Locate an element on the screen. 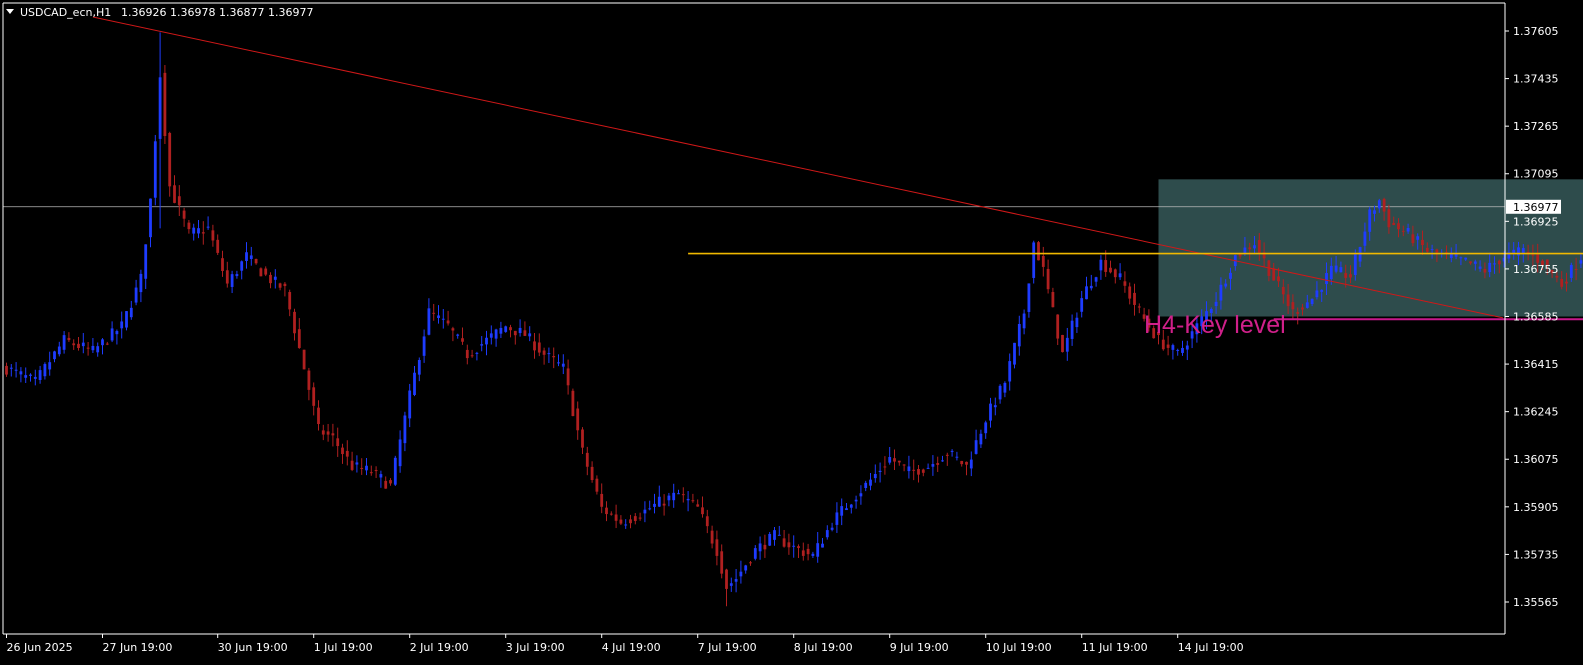 The image size is (1583, 665). x-tick-label: 3 Jul 19:00 is located at coordinates (535, 647).